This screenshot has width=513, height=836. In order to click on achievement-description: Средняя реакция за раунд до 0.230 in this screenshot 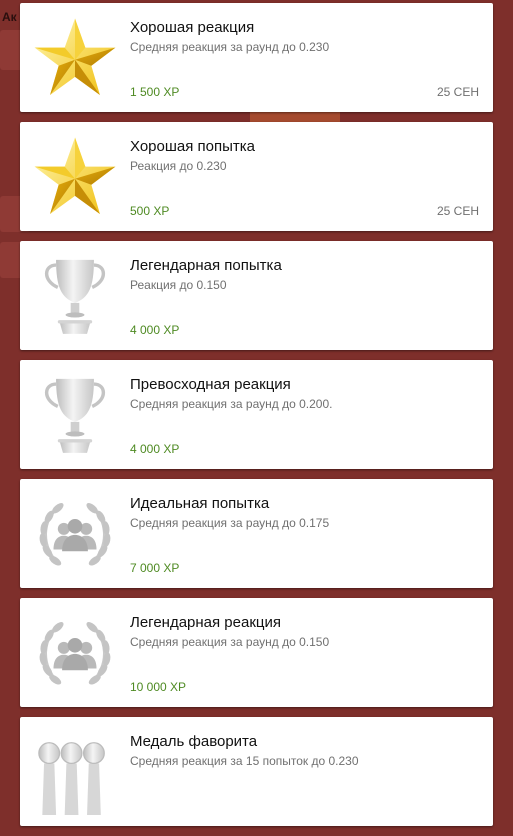, I will do `click(230, 47)`.